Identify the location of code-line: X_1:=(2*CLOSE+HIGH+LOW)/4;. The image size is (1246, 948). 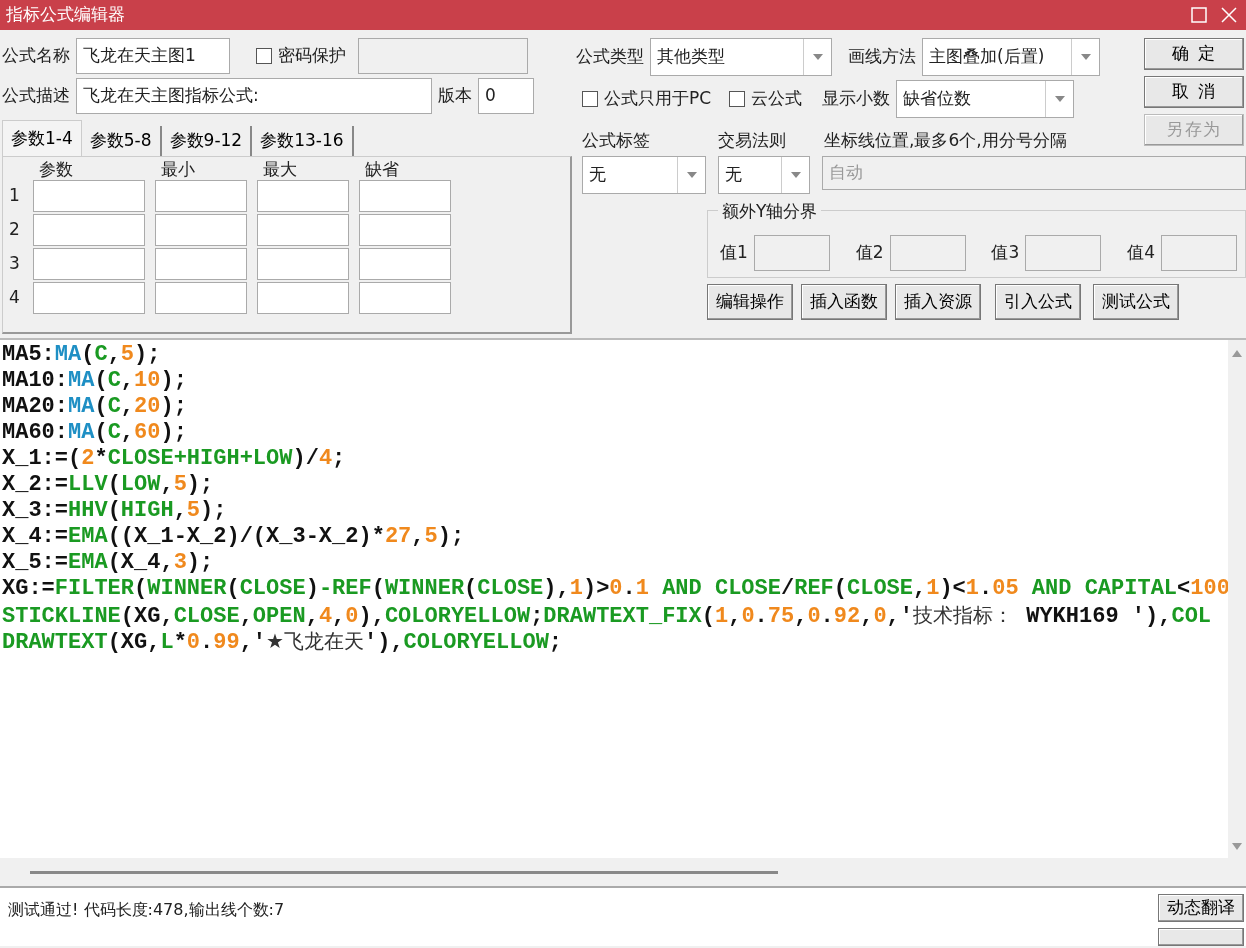
(174, 459).